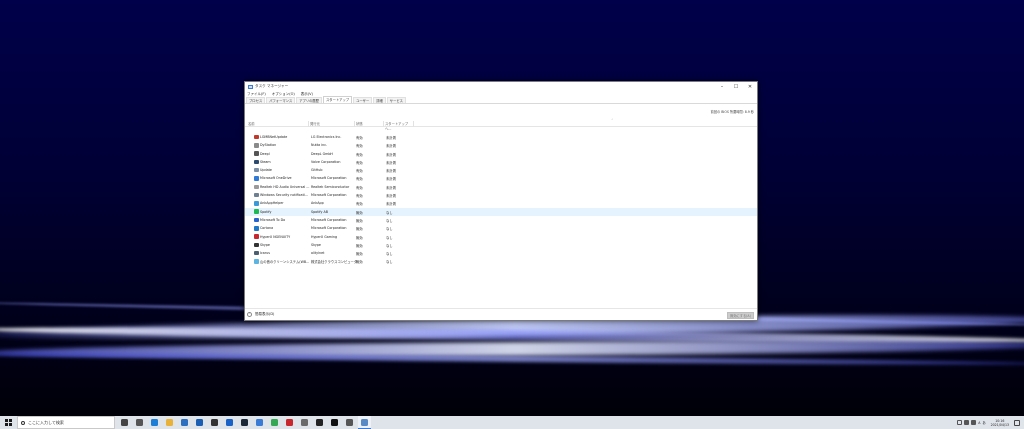  What do you see at coordinates (396, 100) in the screenshot?
I see `tab-services: サービス` at bounding box center [396, 100].